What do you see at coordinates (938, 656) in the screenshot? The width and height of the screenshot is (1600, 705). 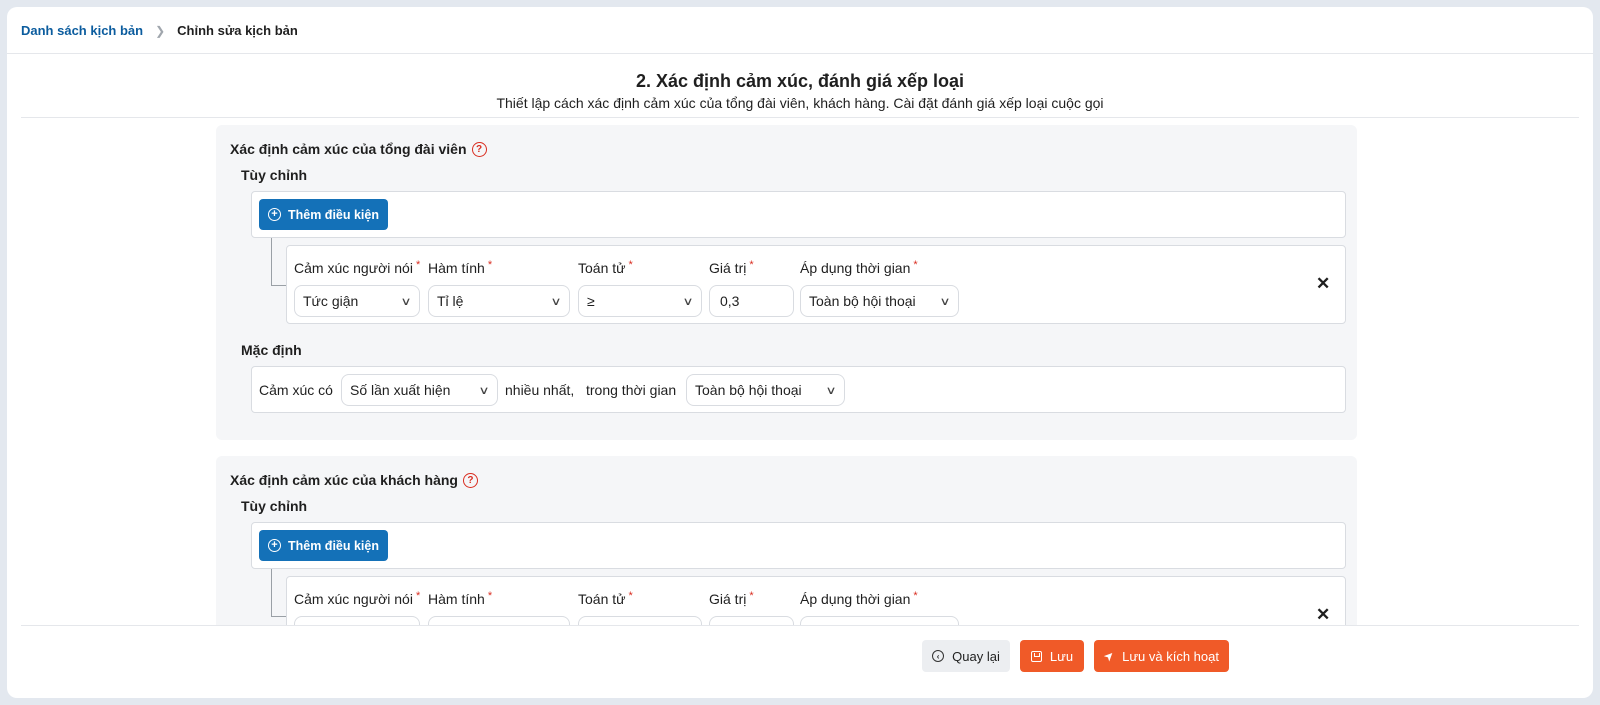 I see `back-icon: ‹` at bounding box center [938, 656].